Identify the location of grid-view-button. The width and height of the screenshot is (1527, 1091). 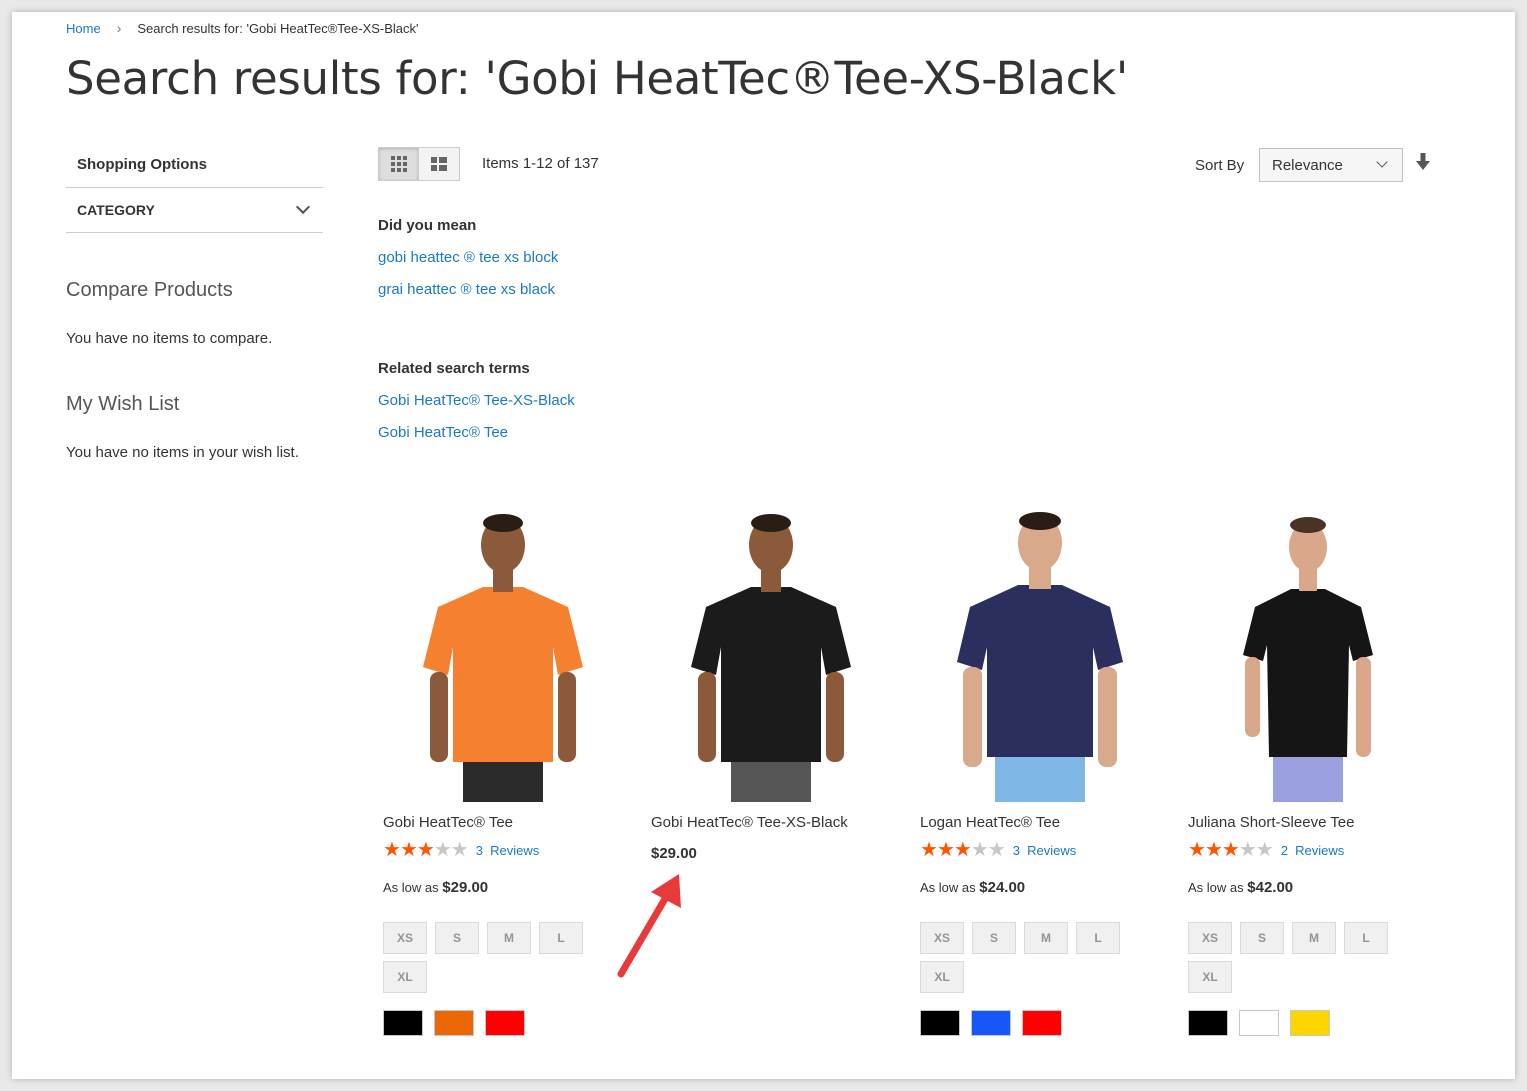
(398, 164).